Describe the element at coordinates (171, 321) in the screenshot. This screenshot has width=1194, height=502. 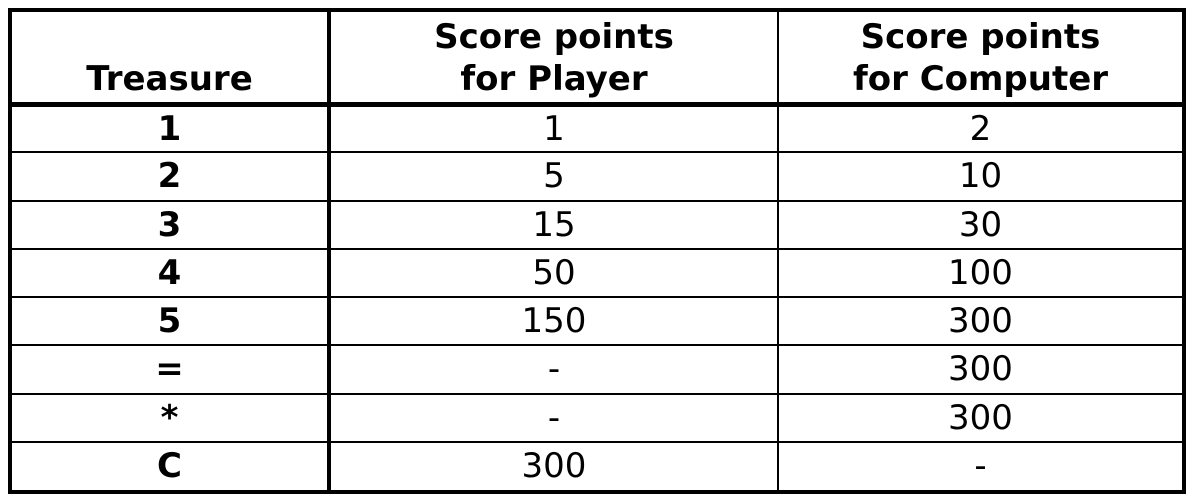
I see `treasure-cell: 5` at that location.